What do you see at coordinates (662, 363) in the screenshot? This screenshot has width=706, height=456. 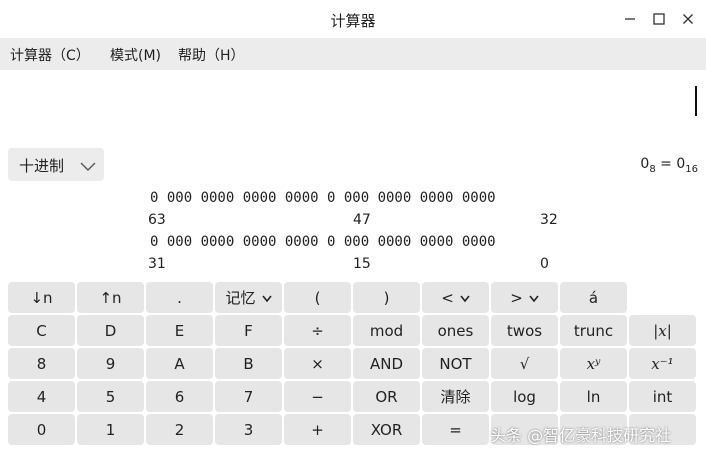 I see `inverse-button: x⁻¹` at bounding box center [662, 363].